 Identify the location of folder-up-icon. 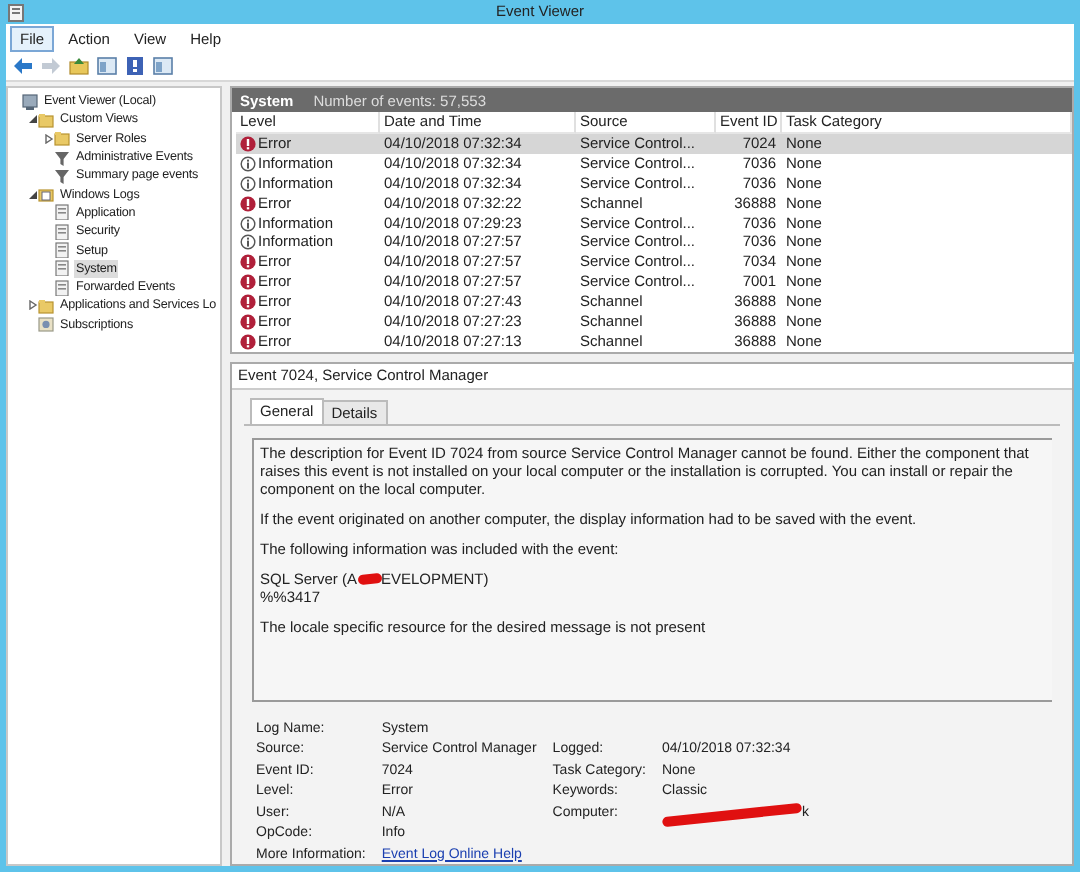
(79, 66).